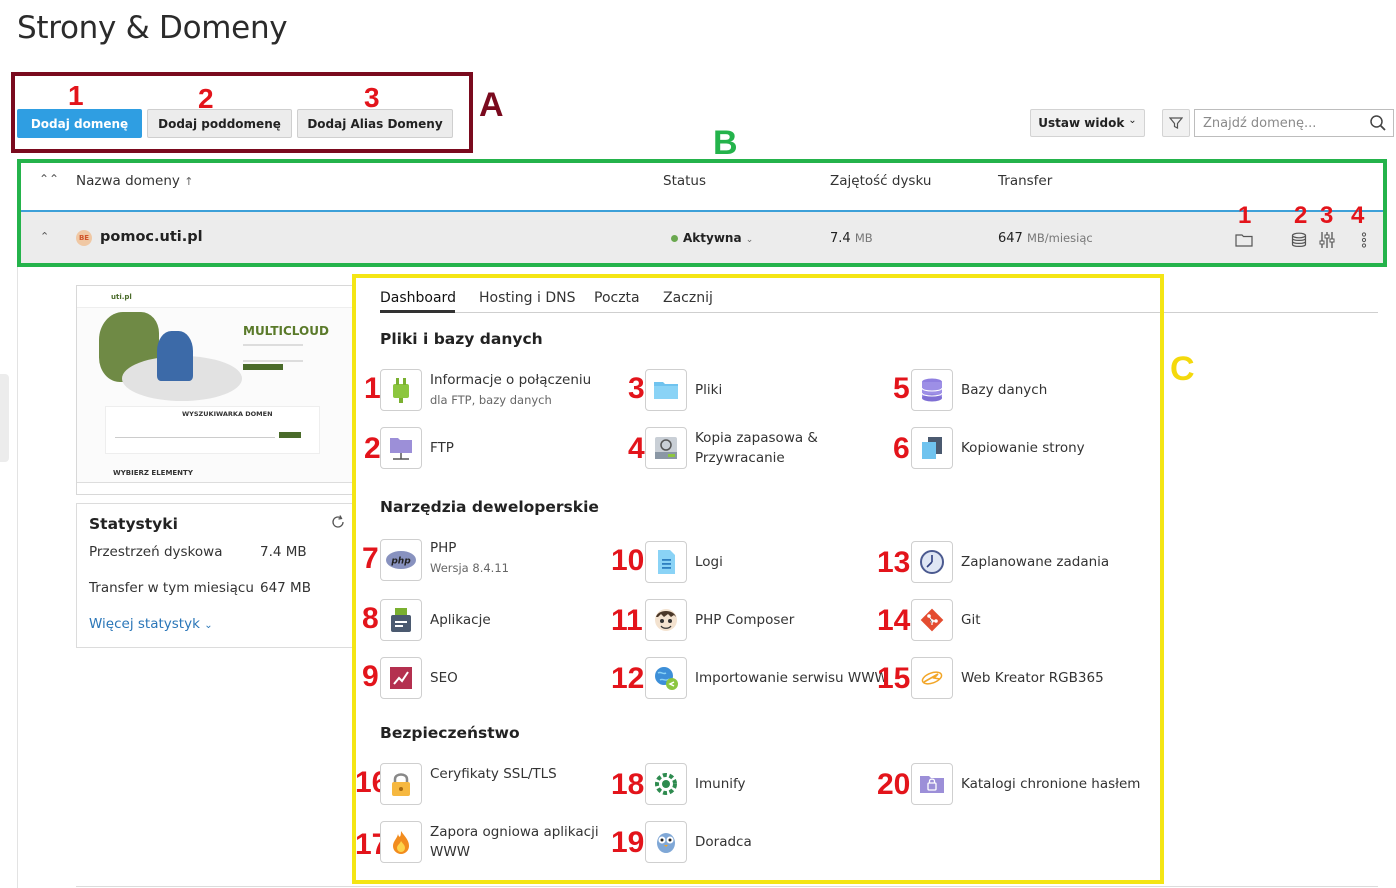 This screenshot has width=1396, height=888. What do you see at coordinates (725, 143) in the screenshot?
I see `annotation-label-b: B` at bounding box center [725, 143].